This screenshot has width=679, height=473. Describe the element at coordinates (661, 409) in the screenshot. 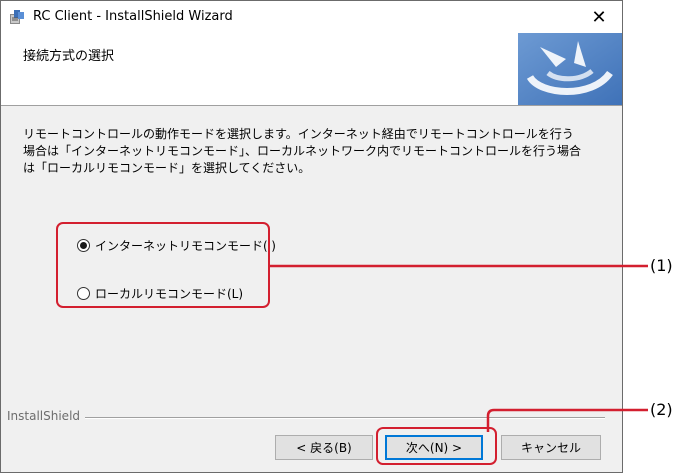

I see `callout-label-2: (2)` at that location.